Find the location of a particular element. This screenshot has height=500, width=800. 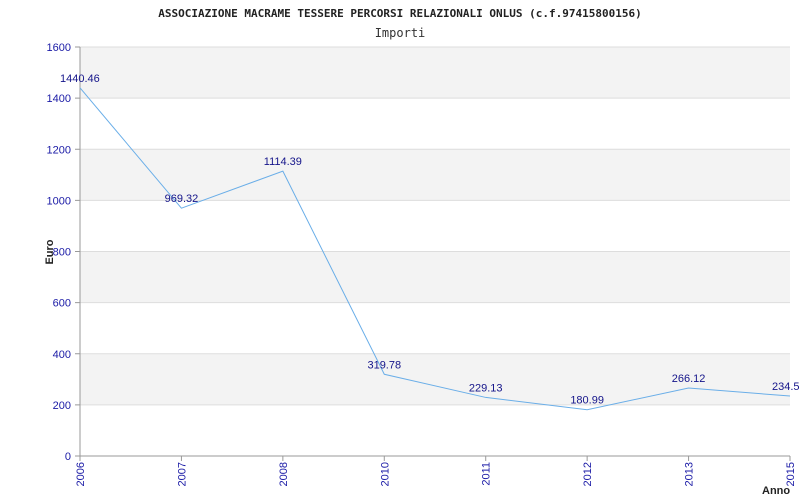

y-tick-label: 1600 is located at coordinates (59, 48).